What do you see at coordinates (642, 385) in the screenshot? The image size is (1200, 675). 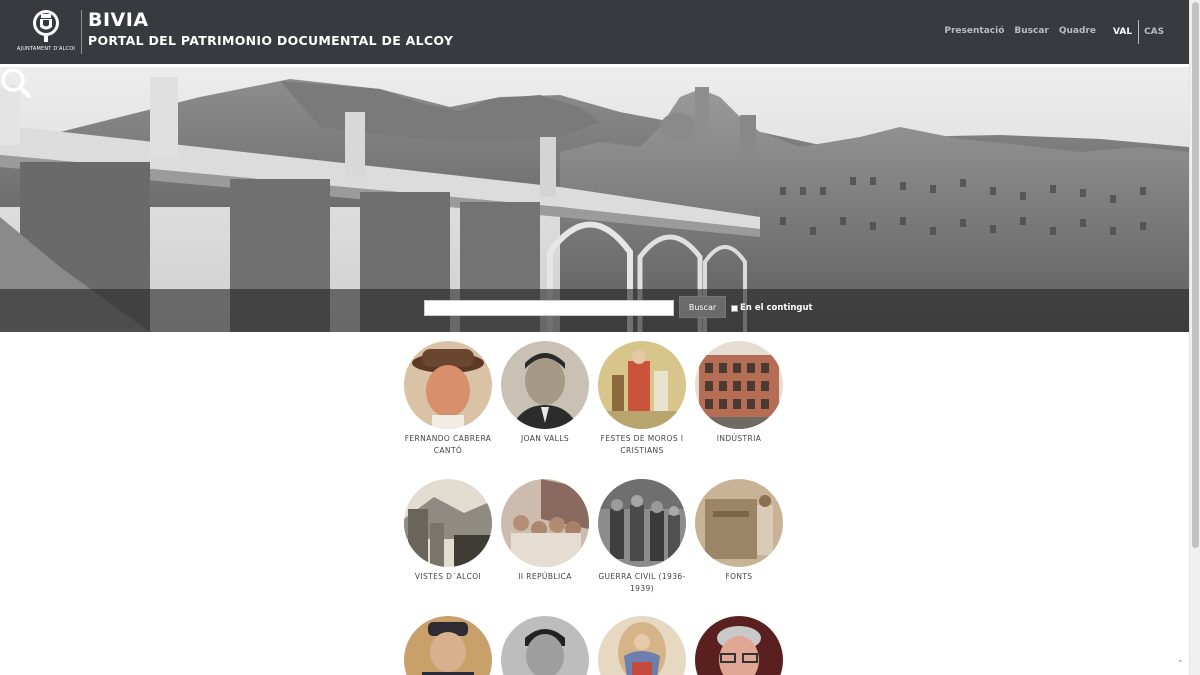 I see `festival-thumbnail` at bounding box center [642, 385].